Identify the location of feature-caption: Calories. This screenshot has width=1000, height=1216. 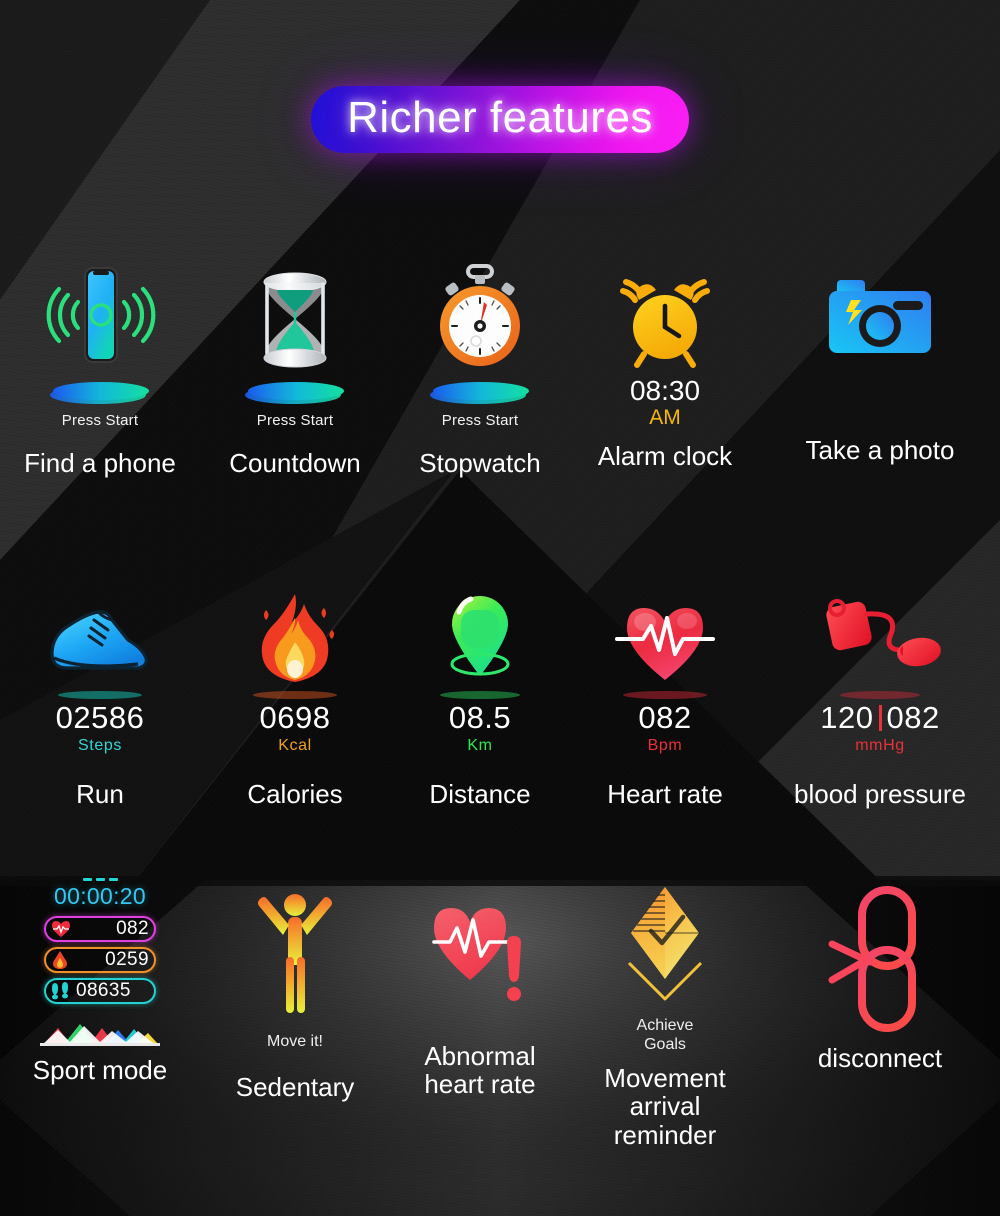
(295, 794).